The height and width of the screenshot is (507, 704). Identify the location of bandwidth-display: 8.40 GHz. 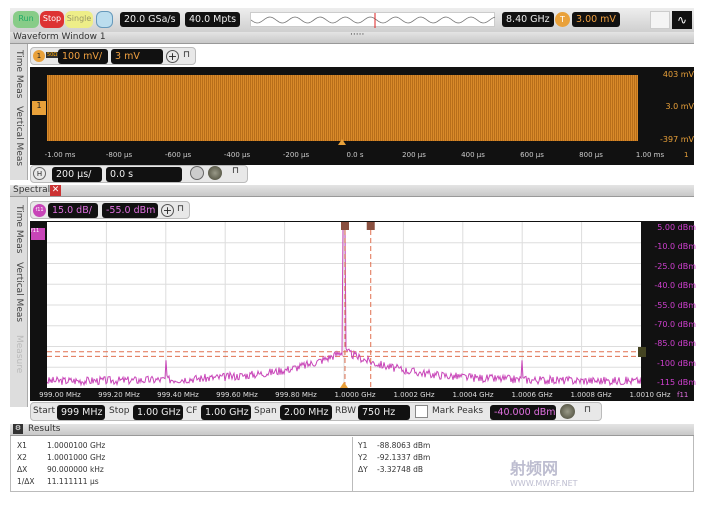
(528, 19).